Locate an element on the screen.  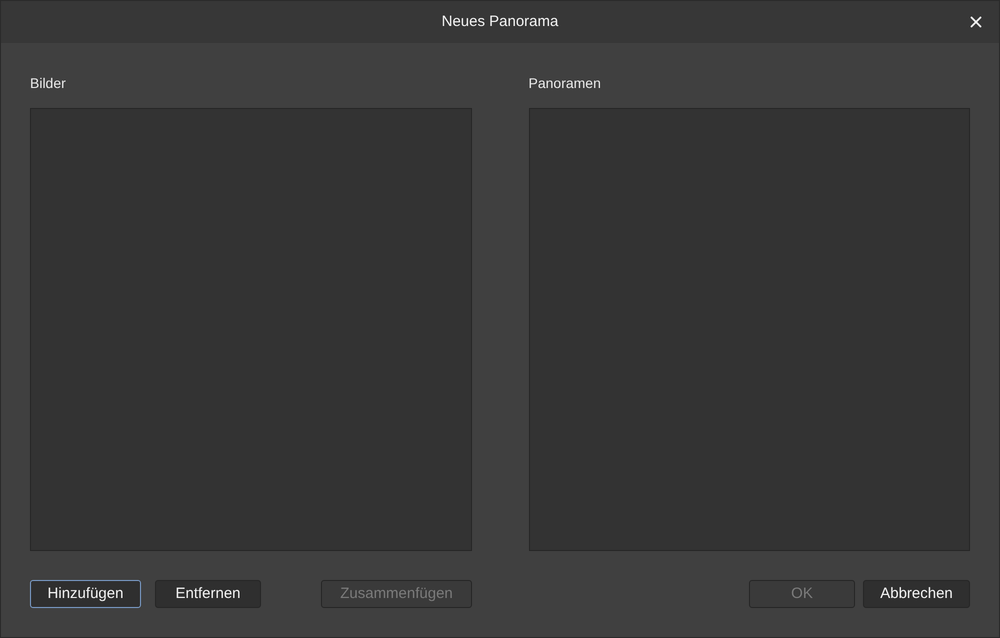
dialog-button: Hinzufügen is located at coordinates (85, 594).